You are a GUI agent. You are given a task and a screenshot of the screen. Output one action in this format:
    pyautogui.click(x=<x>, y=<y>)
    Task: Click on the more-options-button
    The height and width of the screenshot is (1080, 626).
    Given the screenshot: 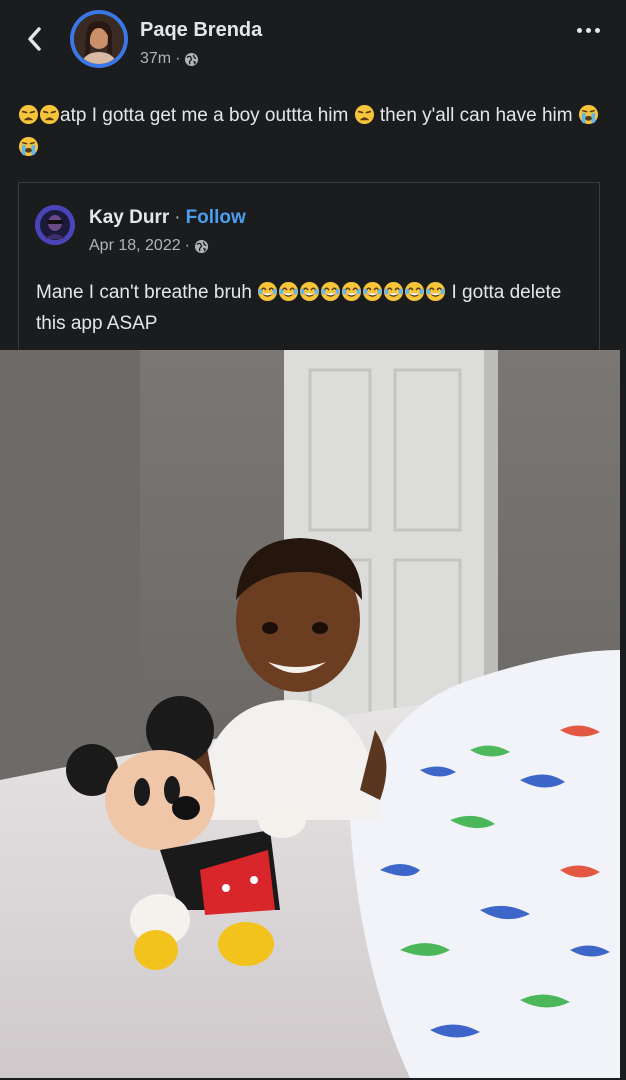 What is the action you would take?
    pyautogui.click(x=588, y=30)
    